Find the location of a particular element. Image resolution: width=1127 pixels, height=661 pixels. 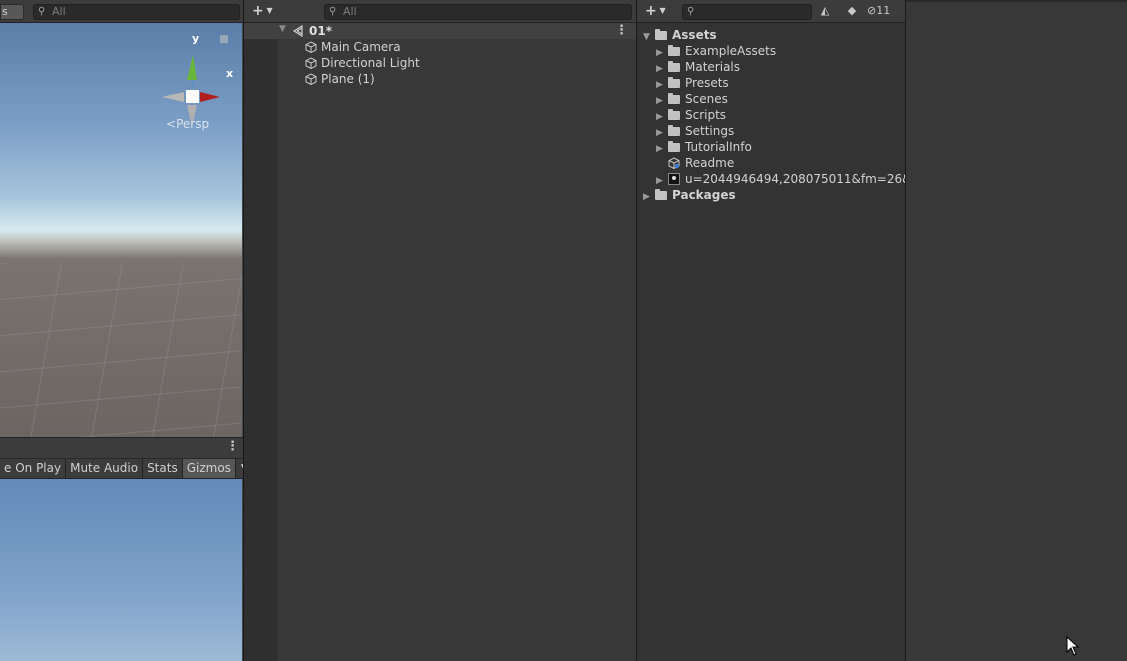

stats-button: Stats is located at coordinates (163, 468).